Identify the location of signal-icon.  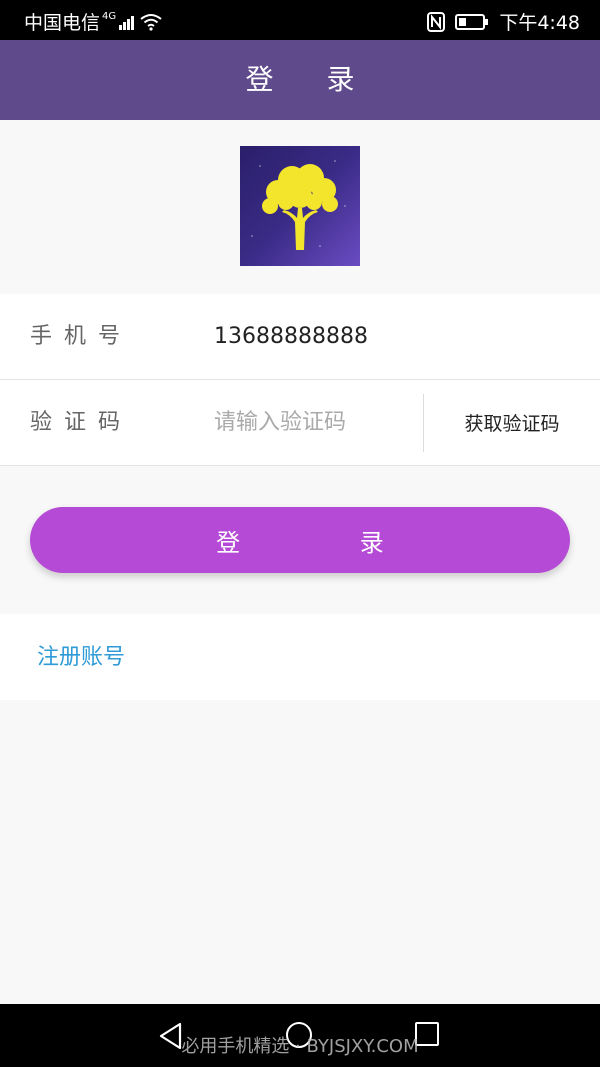
(126, 22).